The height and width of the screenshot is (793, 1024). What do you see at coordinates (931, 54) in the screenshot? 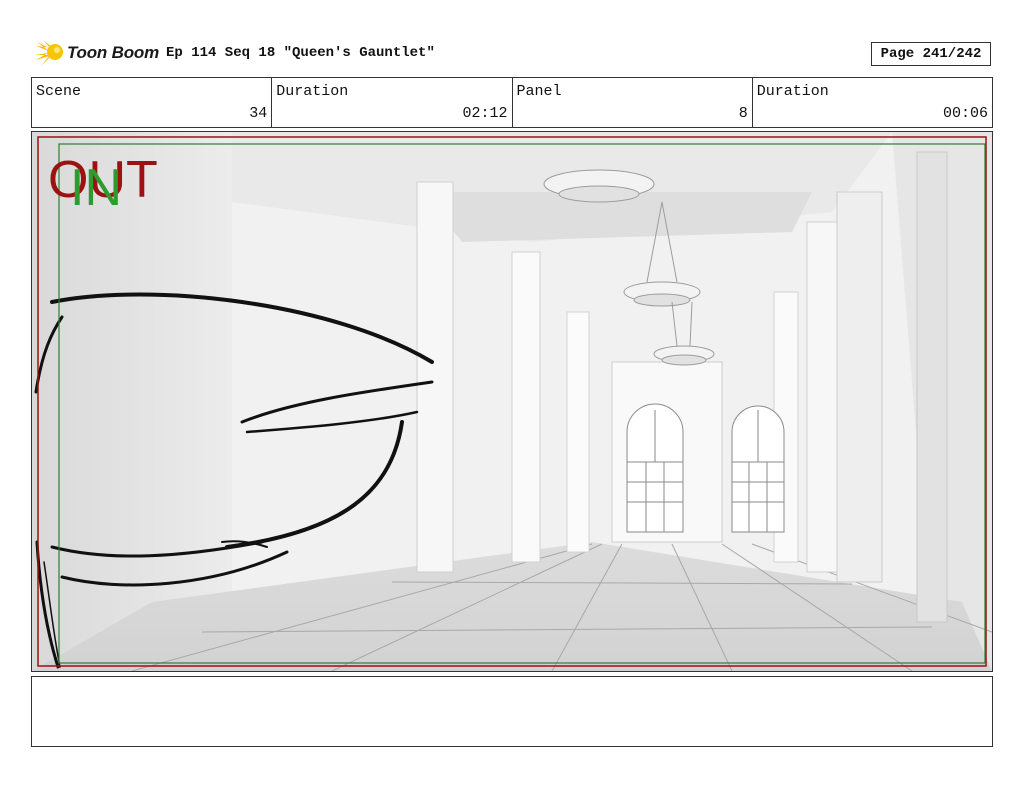
I see `page-number: Page 241/242` at bounding box center [931, 54].